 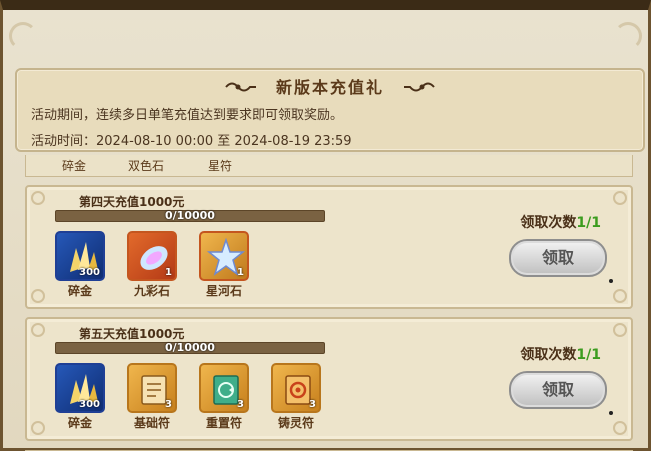 I want to click on reward-items: 300 碎金 1 九彩石 1 星河石, so click(x=152, y=265).